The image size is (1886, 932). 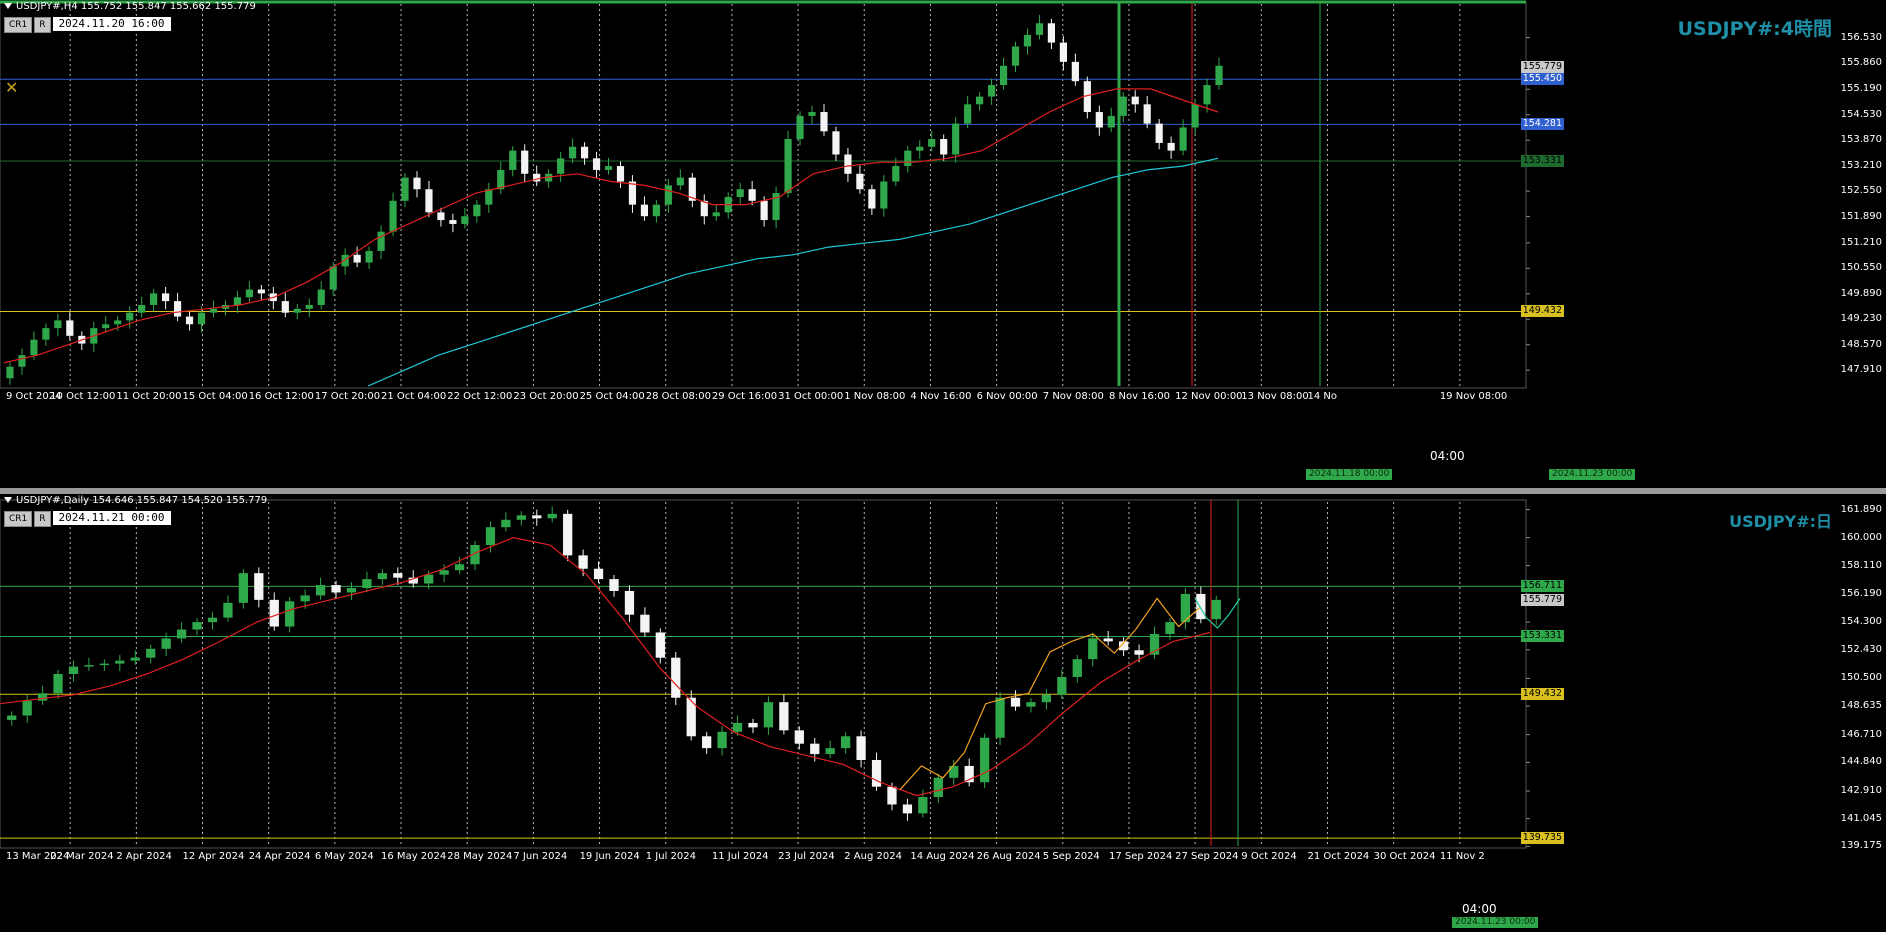 I want to click on y-tick-label: 149.230, so click(x=1861, y=319).